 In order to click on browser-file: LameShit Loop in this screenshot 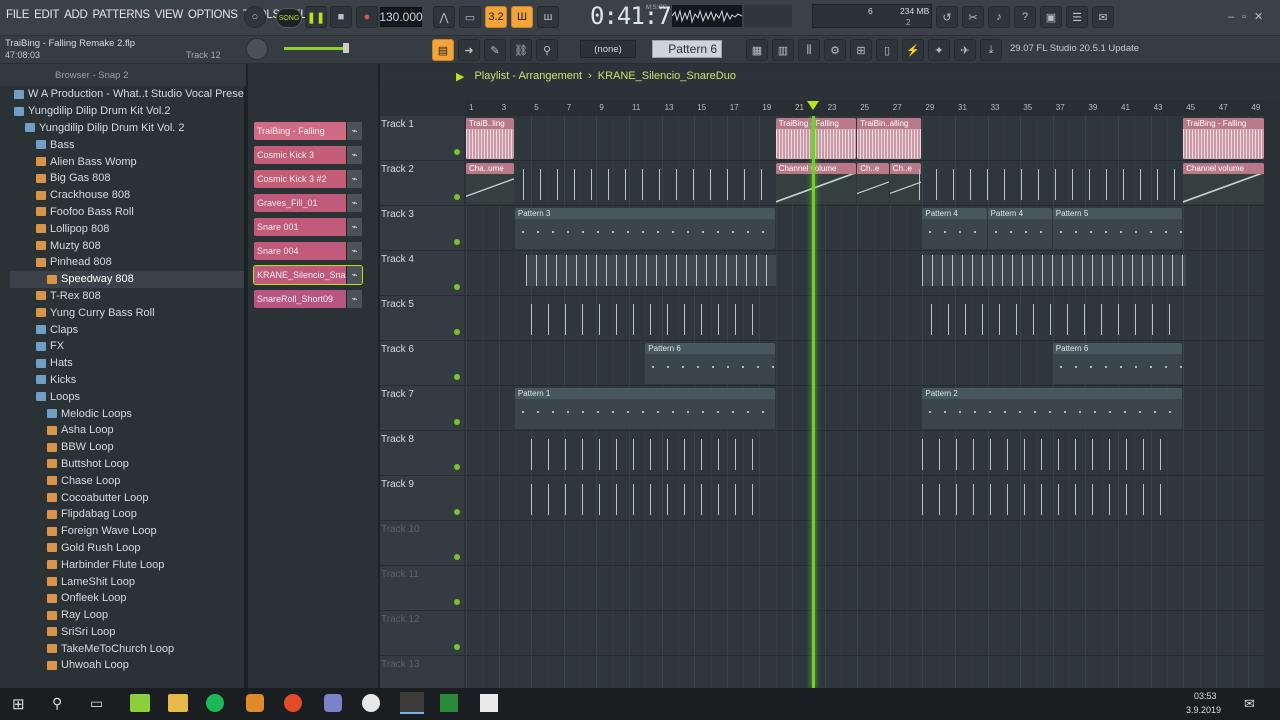, I will do `click(127, 581)`.